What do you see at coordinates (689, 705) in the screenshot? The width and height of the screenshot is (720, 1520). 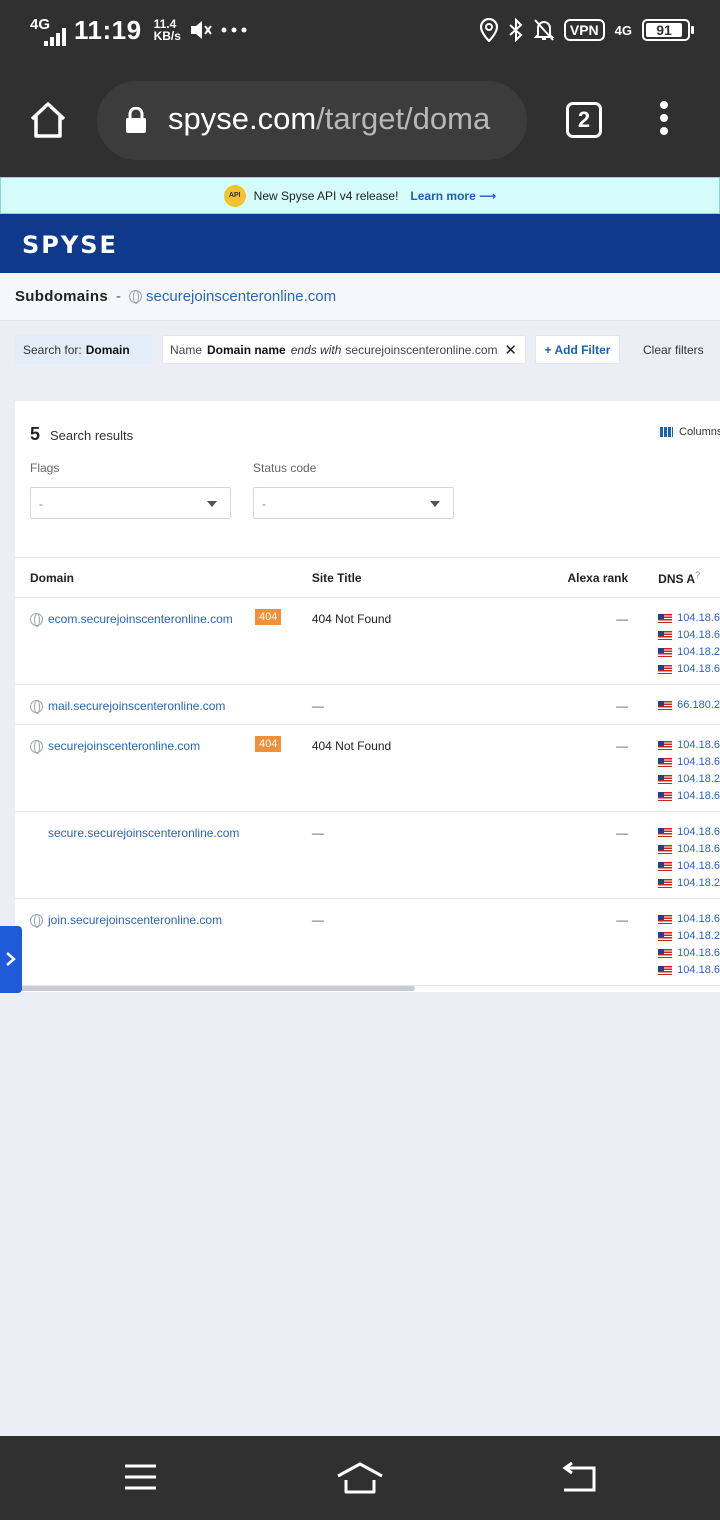 I see `dns-a-record: 66.180.2` at bounding box center [689, 705].